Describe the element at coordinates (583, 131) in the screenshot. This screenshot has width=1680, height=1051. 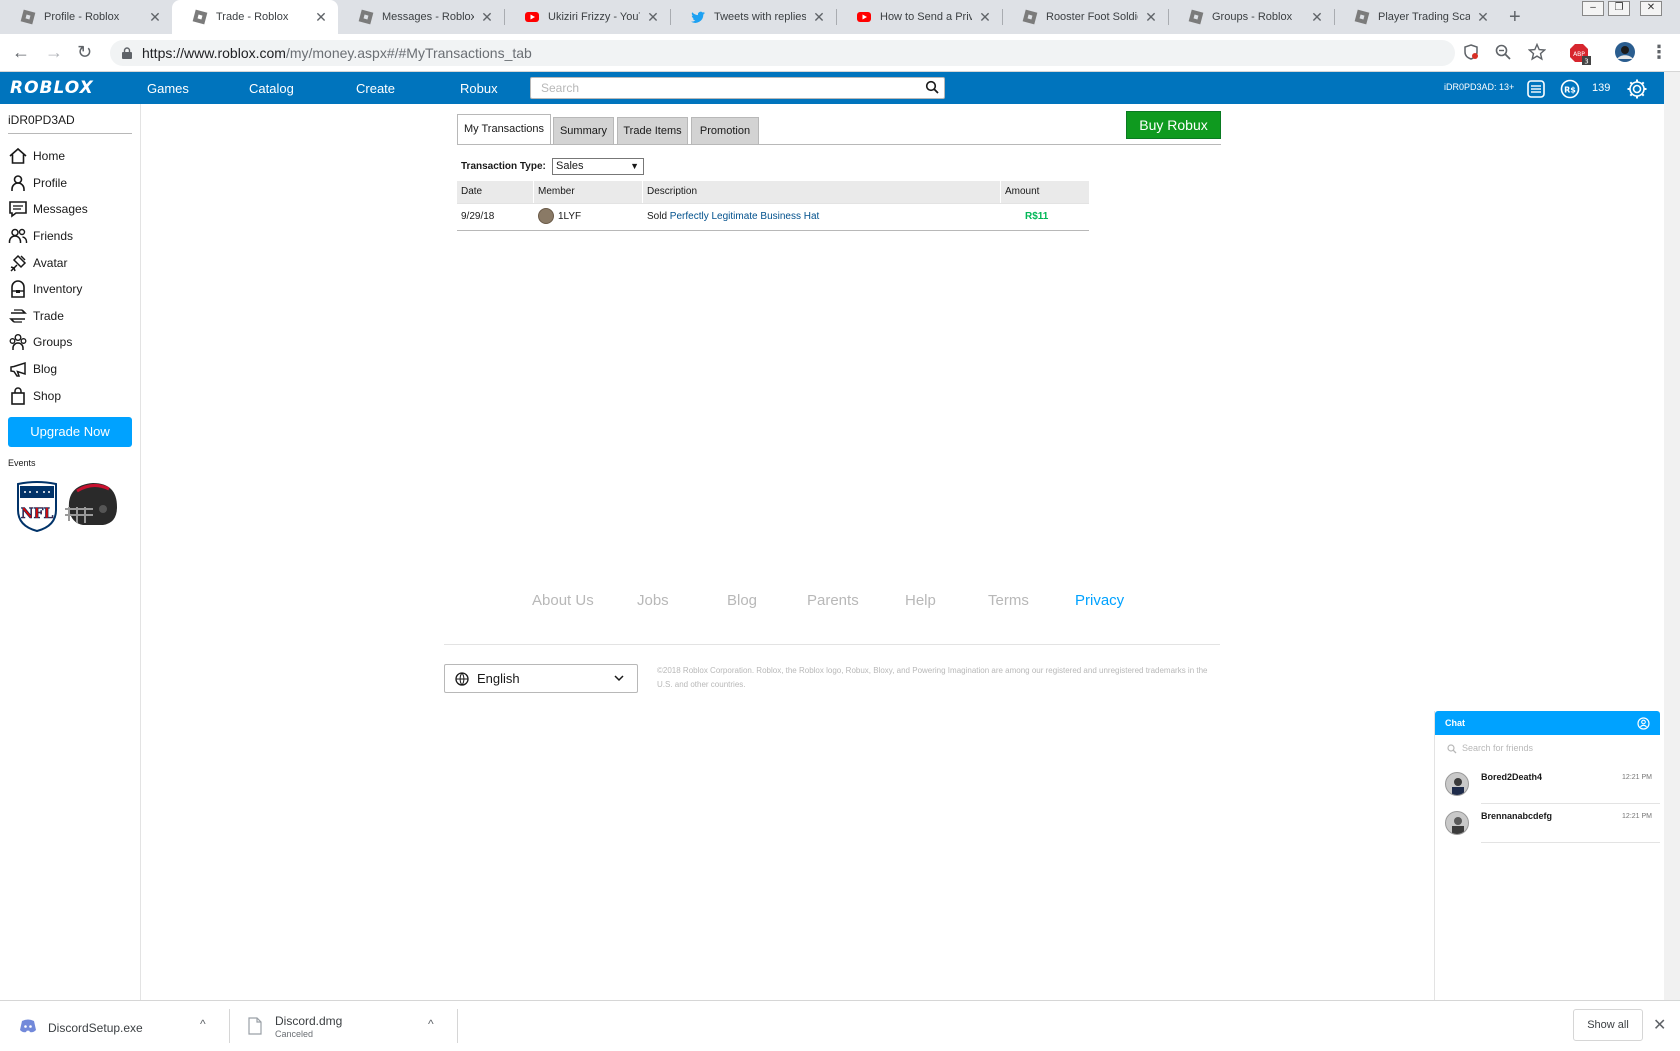
I see `tab-summary: Summary` at that location.